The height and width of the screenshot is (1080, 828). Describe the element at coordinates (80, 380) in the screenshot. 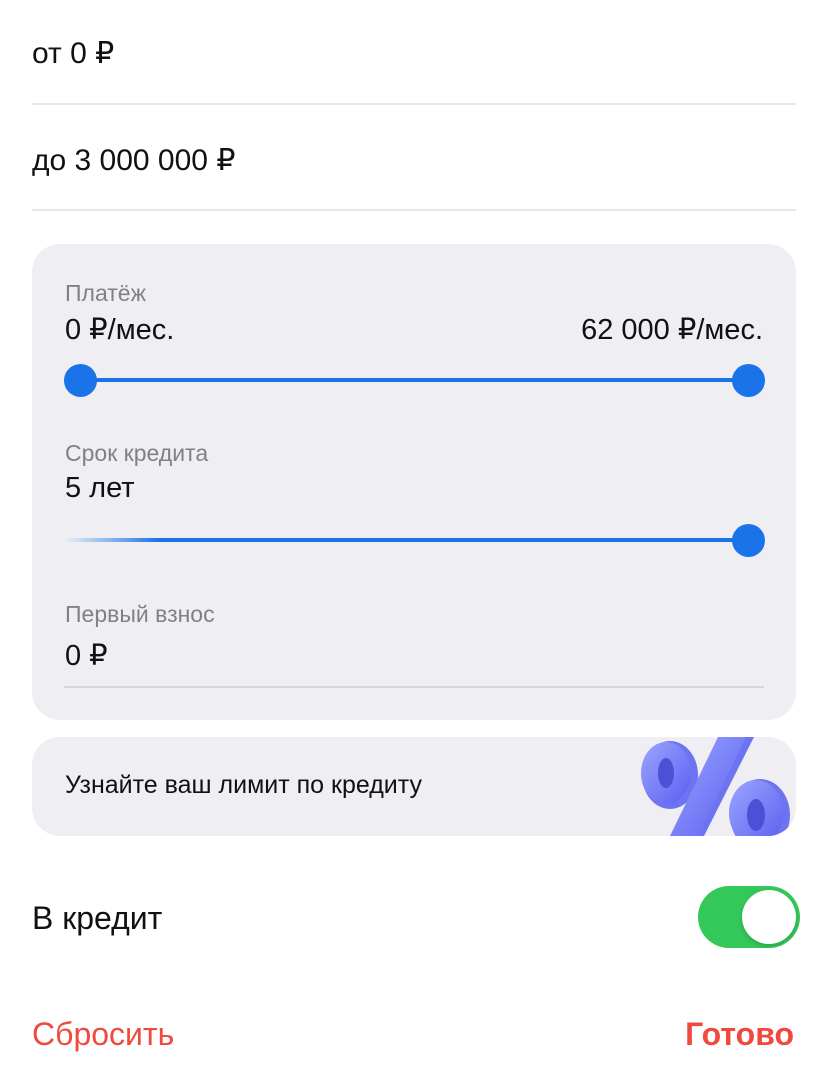

I see `payment-slider-min-thumb` at that location.